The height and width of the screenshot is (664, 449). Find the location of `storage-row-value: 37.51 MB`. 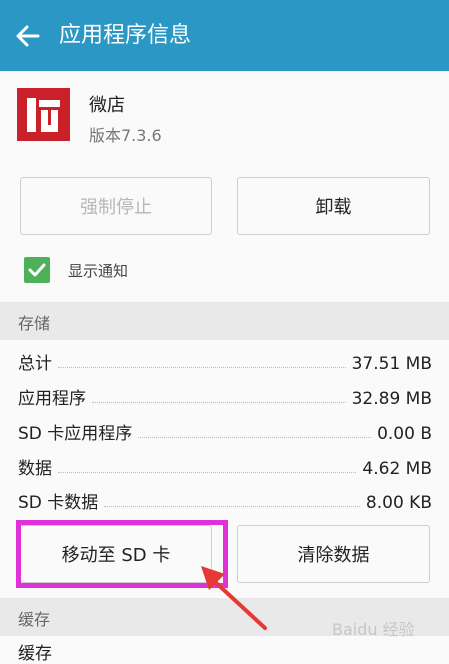

storage-row-value: 37.51 MB is located at coordinates (391, 364).